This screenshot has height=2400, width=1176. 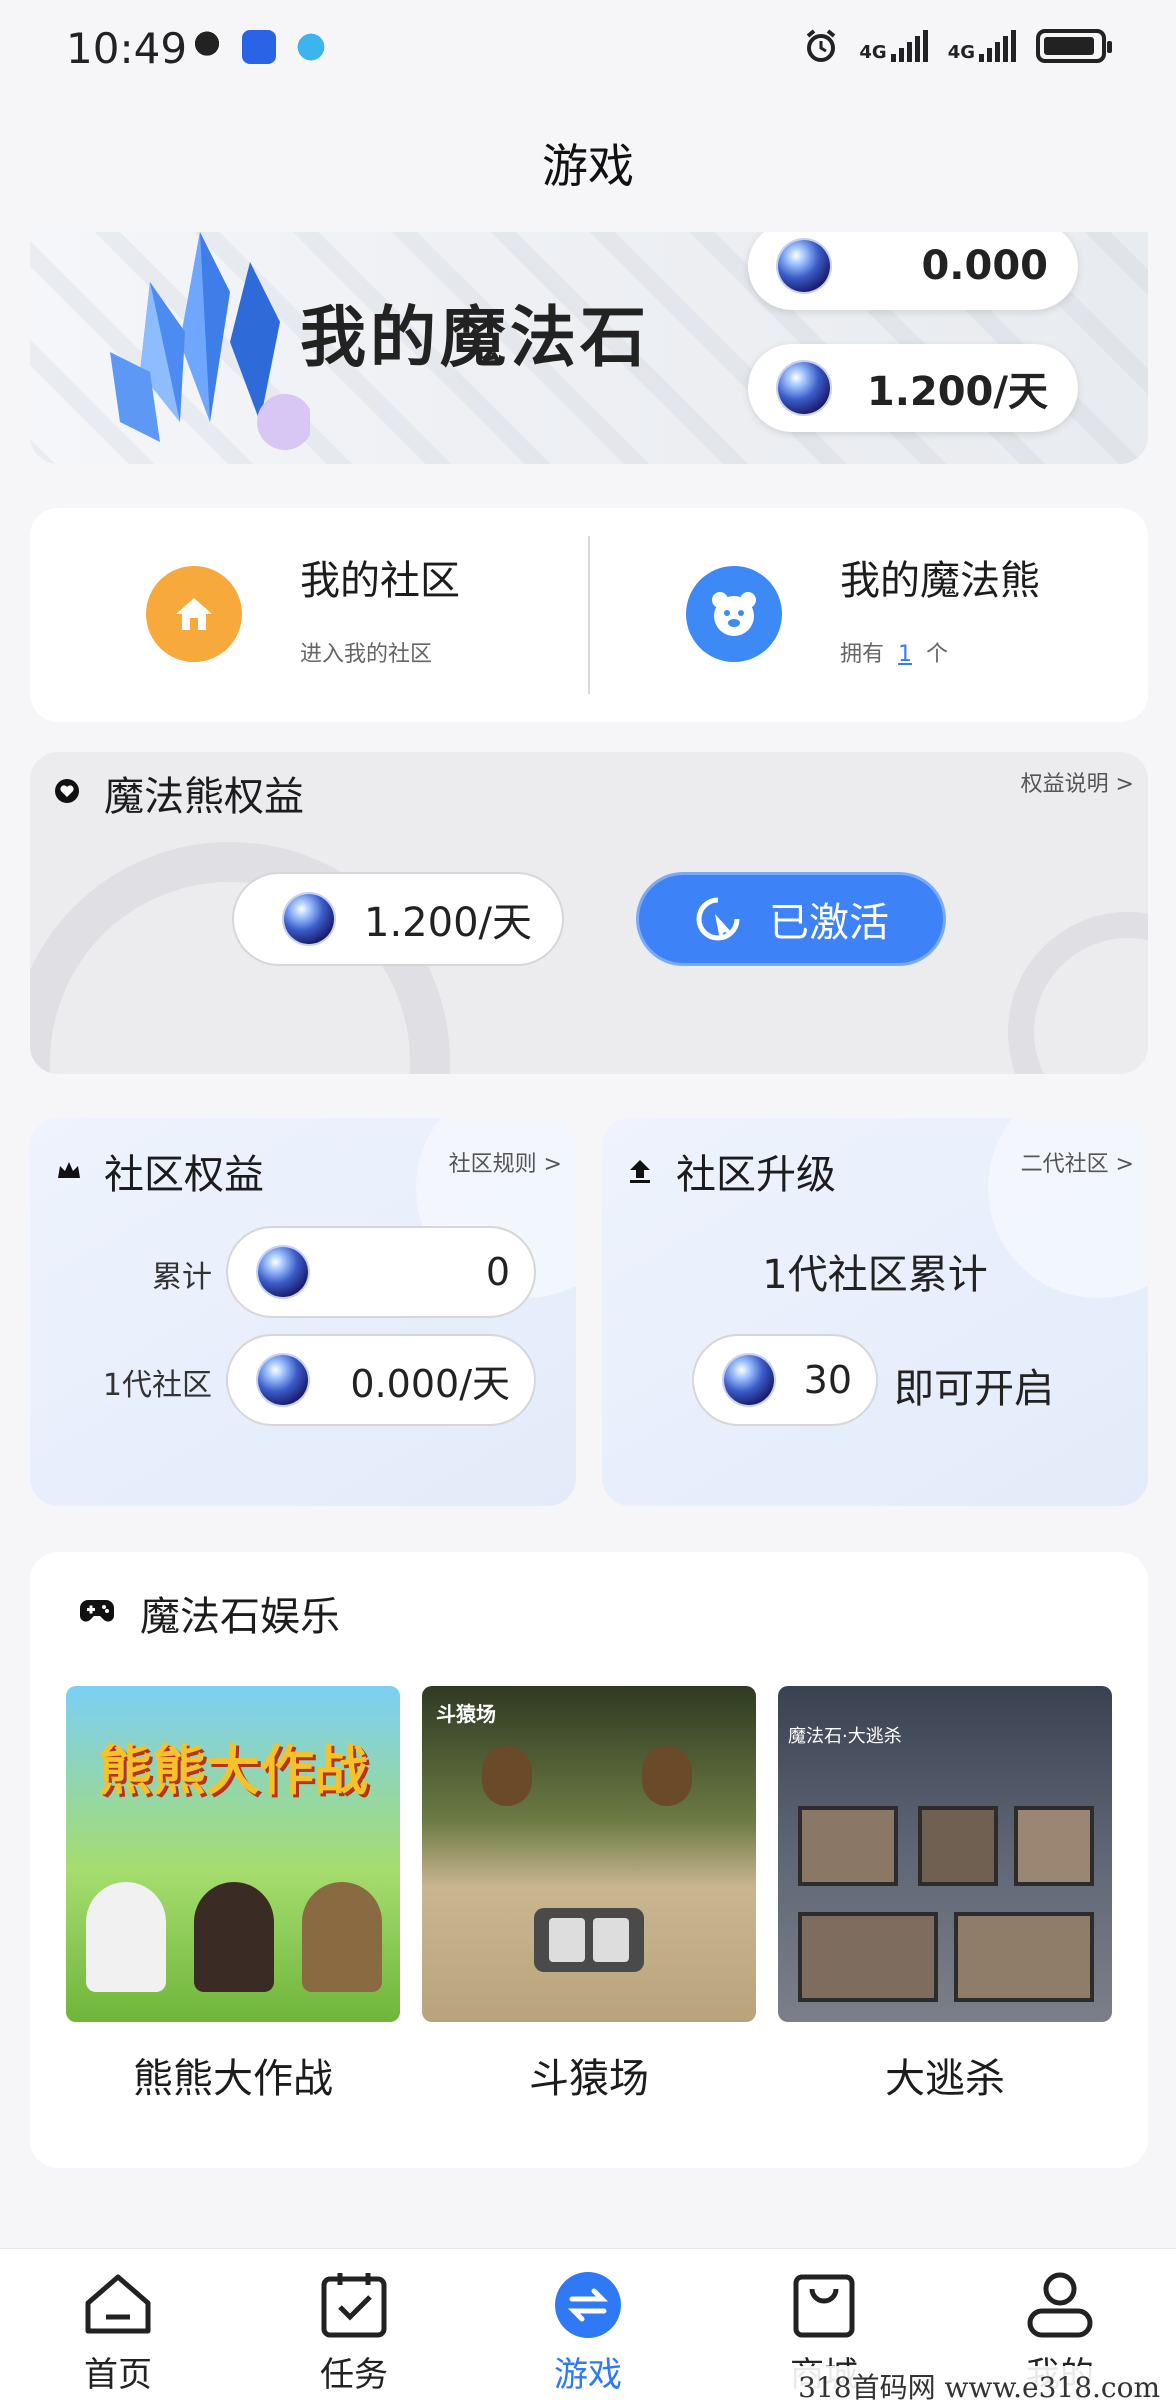 What do you see at coordinates (207, 47) in the screenshot?
I see `qq-icon` at bounding box center [207, 47].